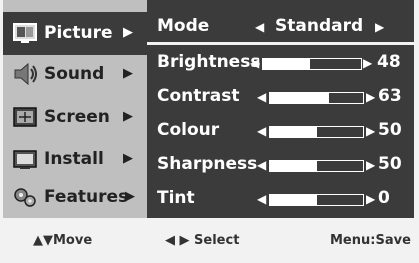  I want to click on menu-item-label: Sound, so click(74, 74).